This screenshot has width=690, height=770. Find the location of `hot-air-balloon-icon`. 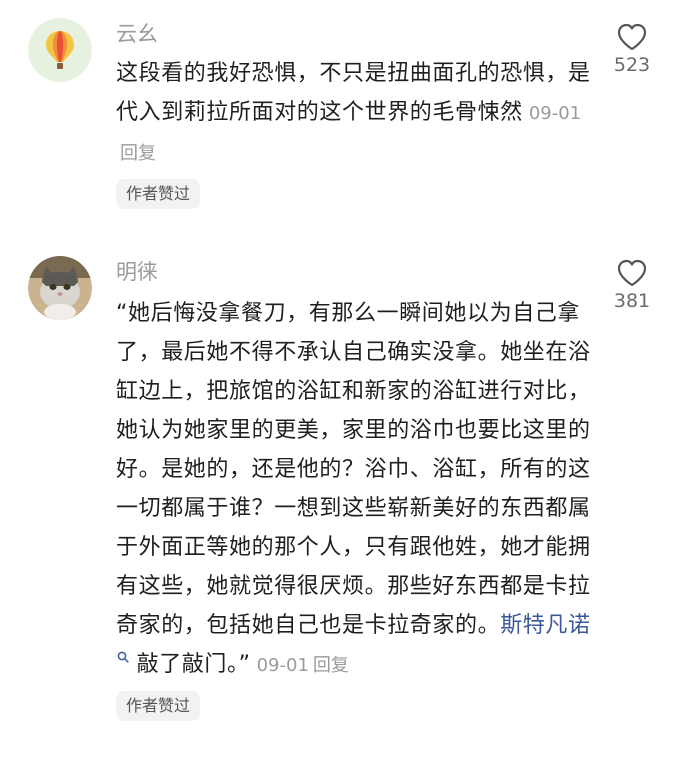

hot-air-balloon-icon is located at coordinates (60, 50).